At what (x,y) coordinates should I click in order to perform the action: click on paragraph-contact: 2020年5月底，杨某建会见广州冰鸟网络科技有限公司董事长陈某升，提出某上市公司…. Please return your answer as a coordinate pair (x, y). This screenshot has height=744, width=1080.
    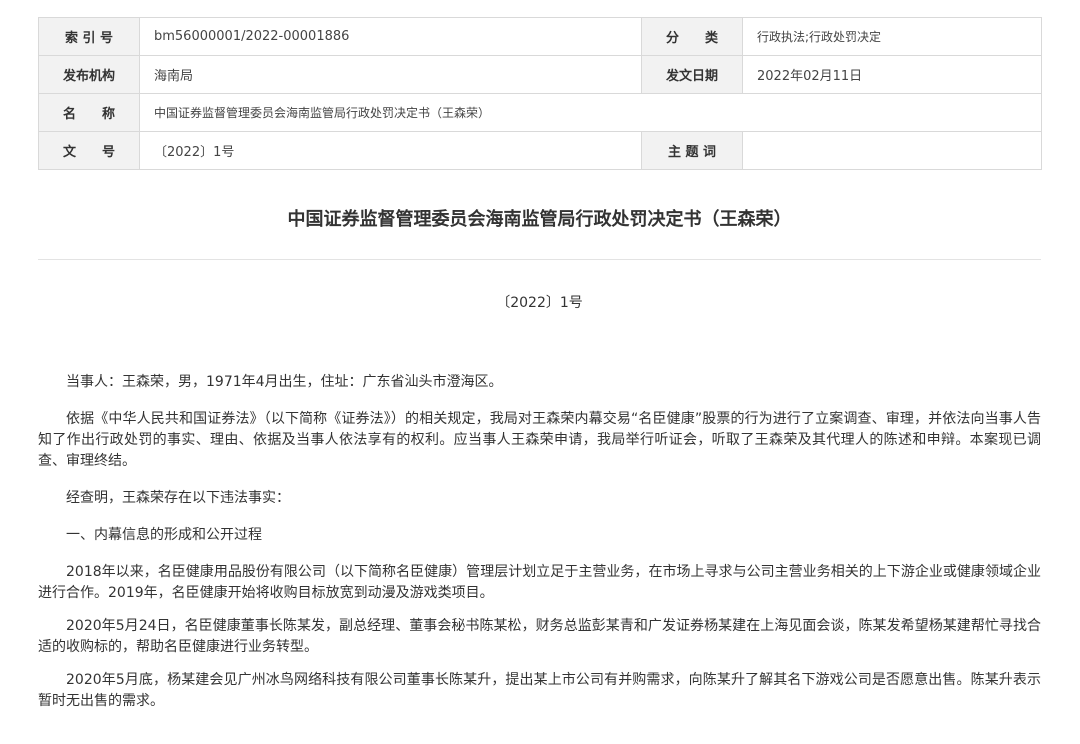
    Looking at the image, I should click on (539, 690).